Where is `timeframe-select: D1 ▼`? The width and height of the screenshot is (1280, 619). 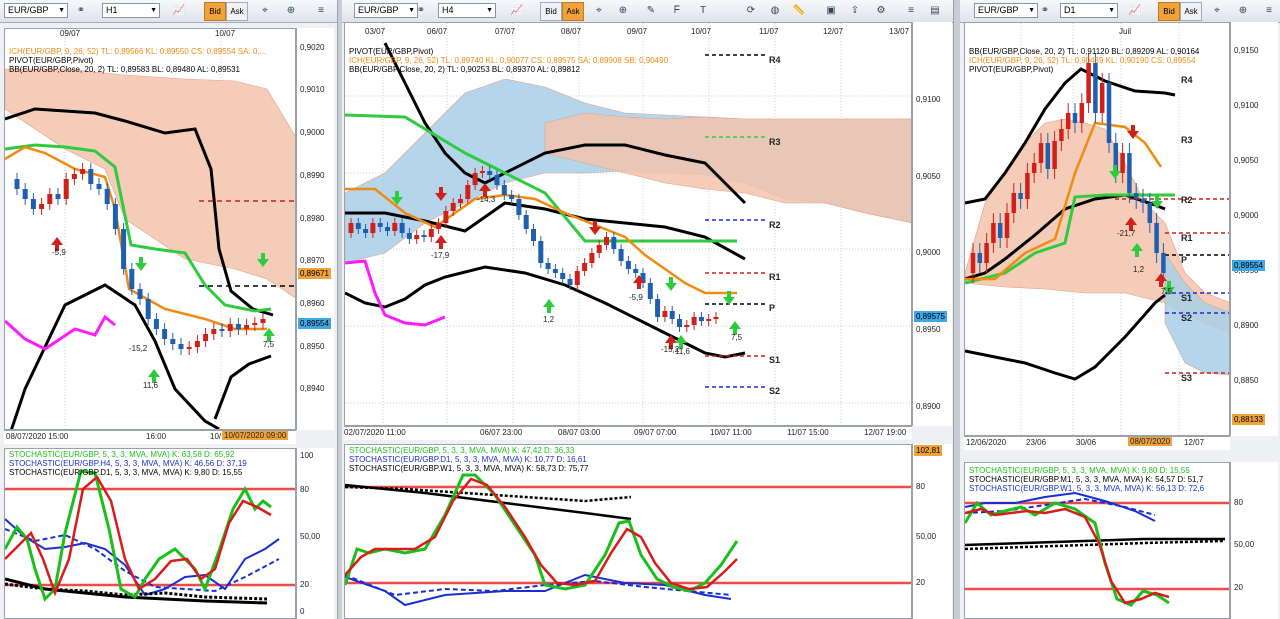
timeframe-select: D1 ▼ is located at coordinates (1089, 10).